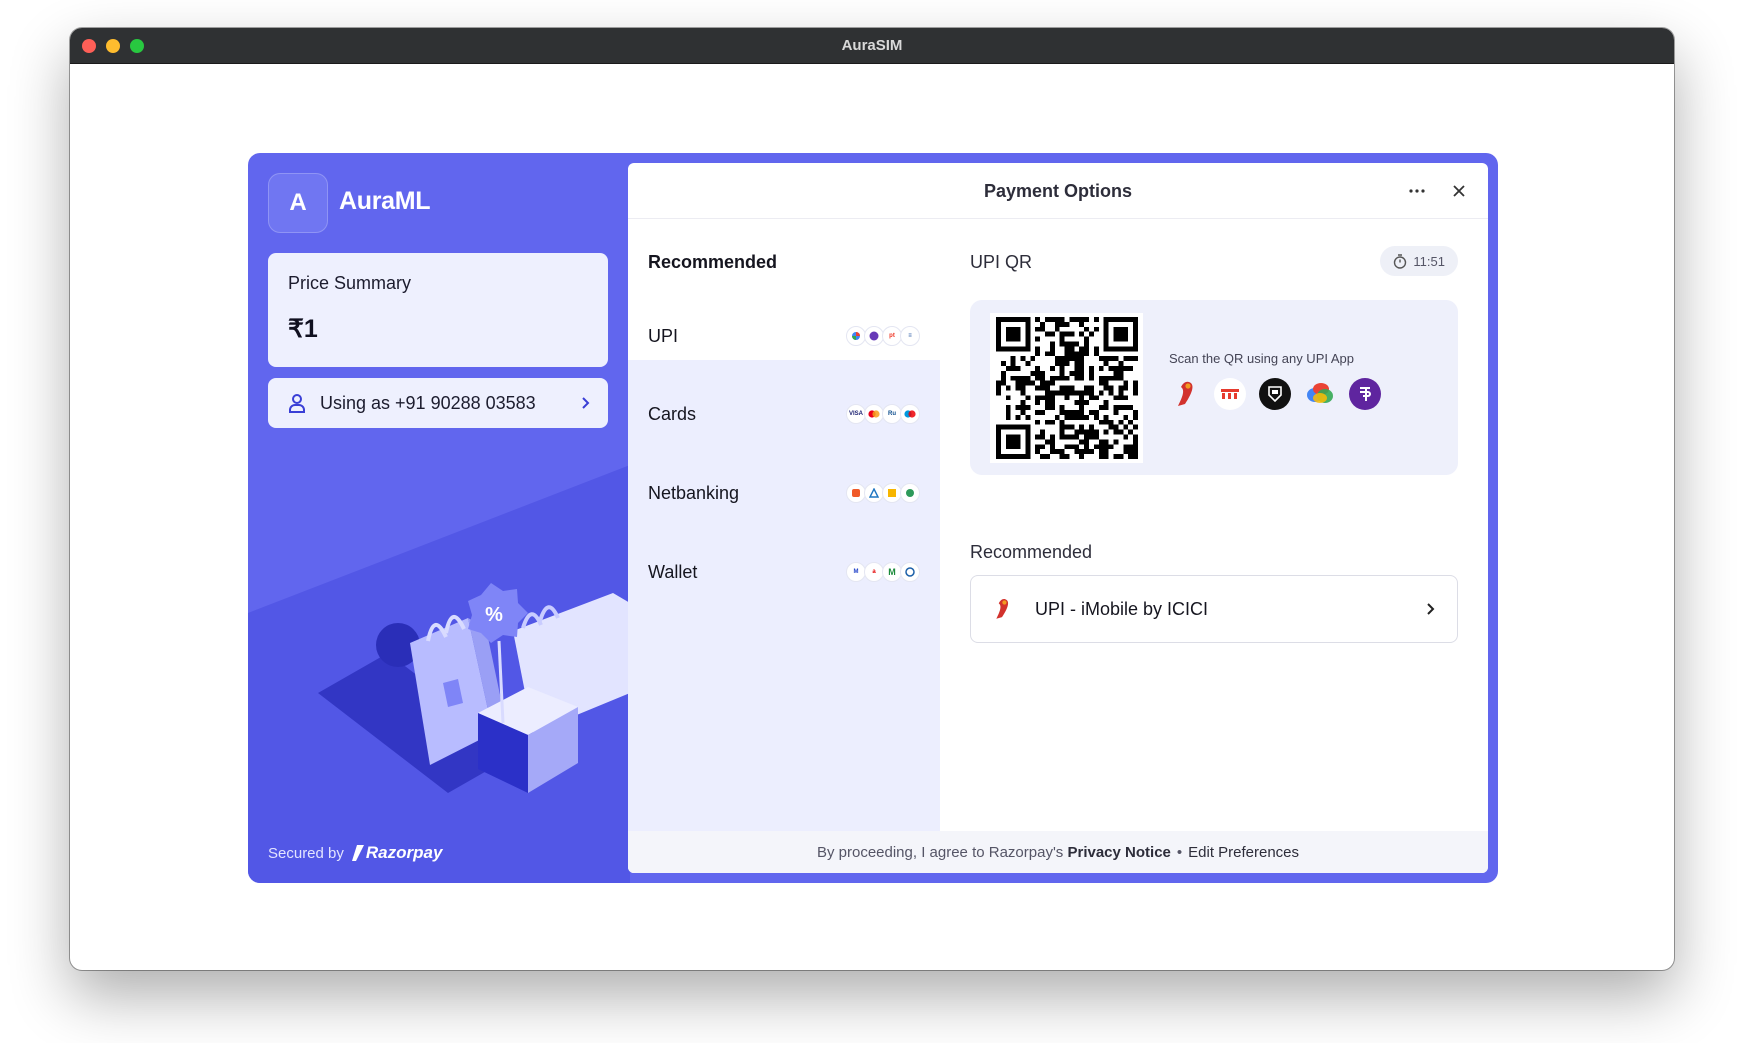 The width and height of the screenshot is (1744, 1043). I want to click on method-label: Netbanking, so click(694, 492).